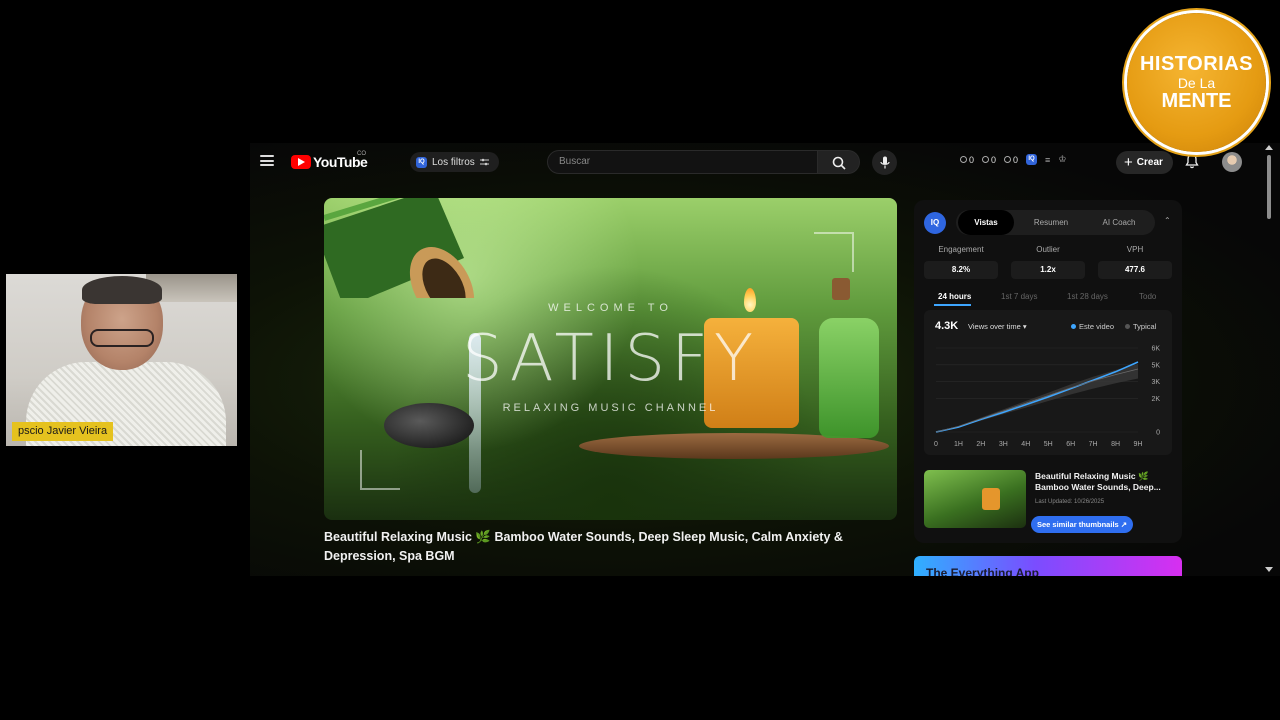  Describe the element at coordinates (1047, 397) in the screenshot. I see `views-chart: 6K 5K 3K 2K 0 0 1H 2H 3H 4H 5H 6H 7H 8H 9H` at that location.